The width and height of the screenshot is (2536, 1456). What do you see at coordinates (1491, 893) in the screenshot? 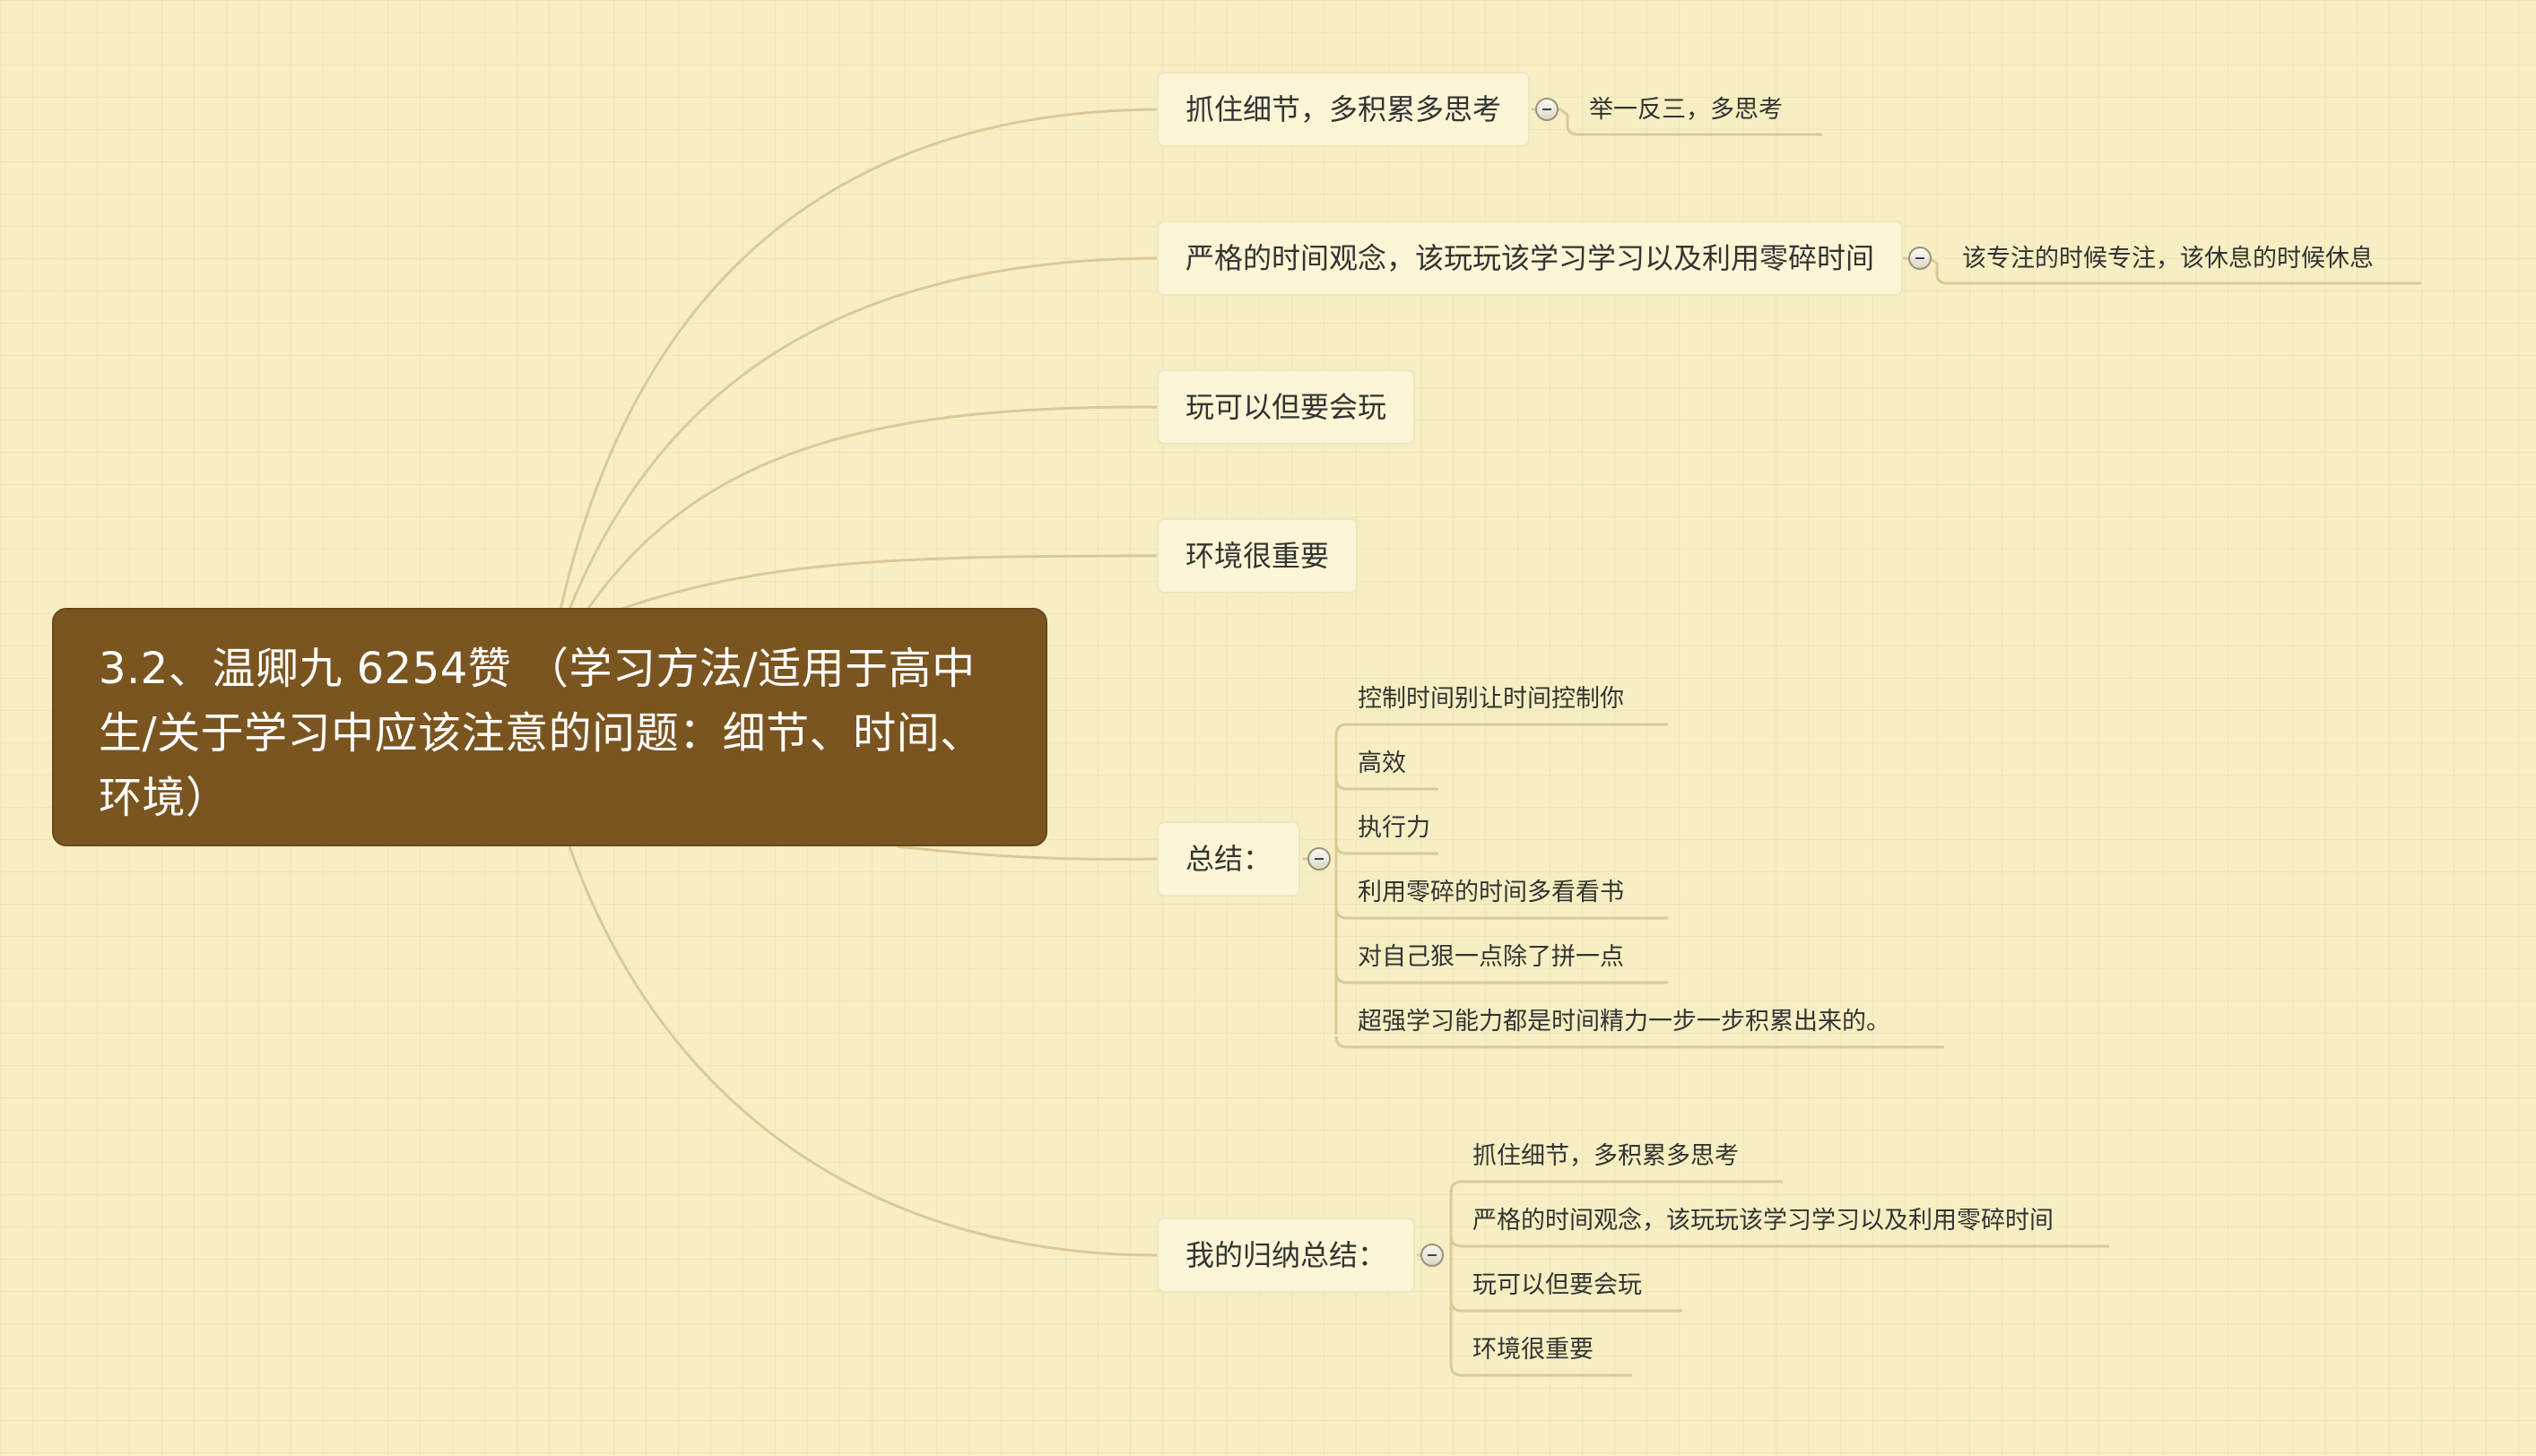
I see `subtopic-item: 利用零碎的时间多看看书` at bounding box center [1491, 893].